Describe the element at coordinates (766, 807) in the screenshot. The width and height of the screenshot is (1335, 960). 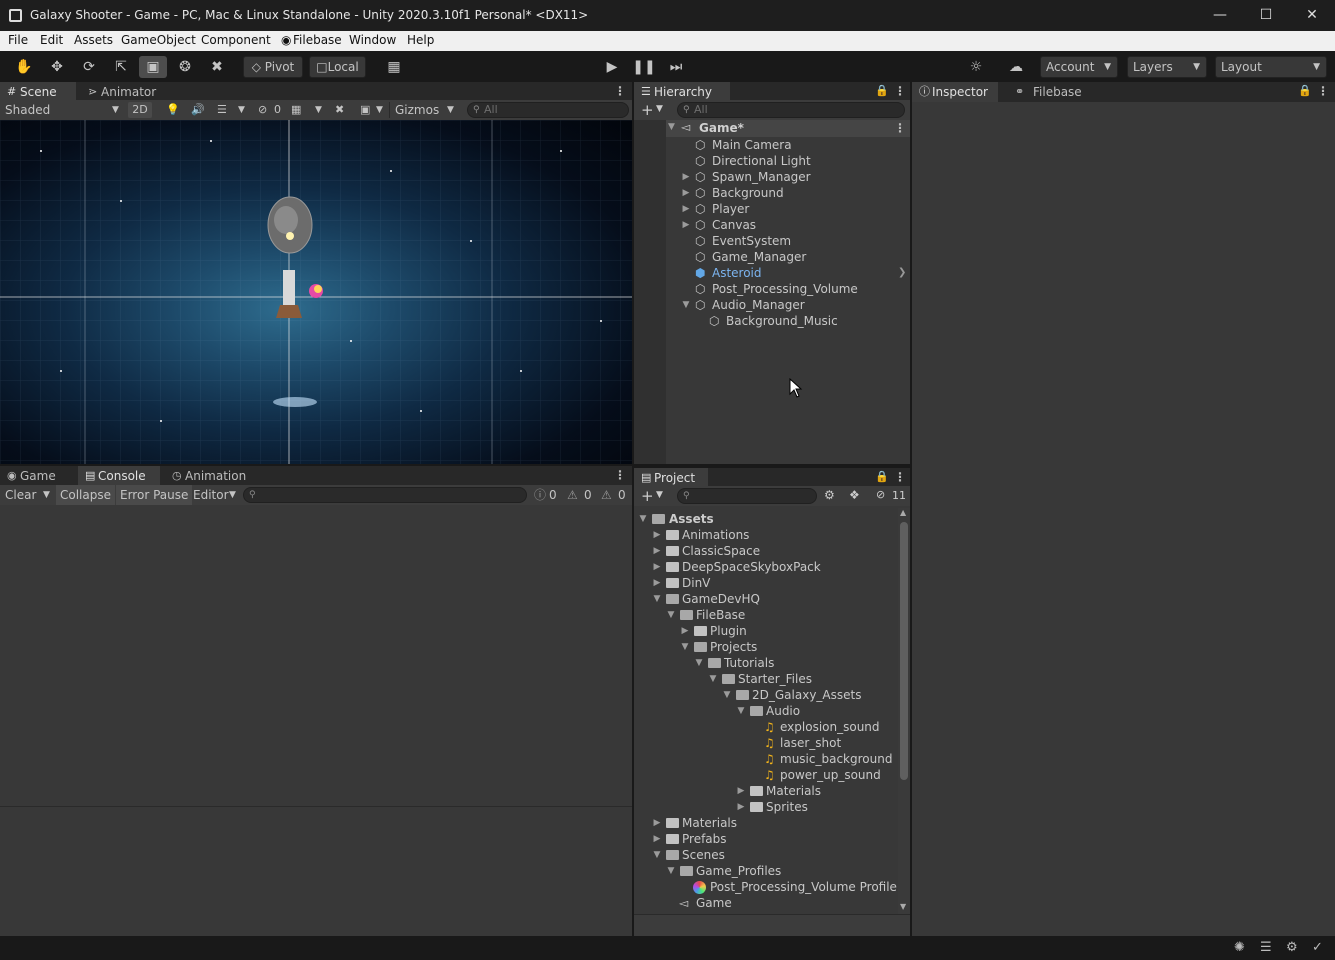
I see `project-item-sprites: ▶ Sprites` at that location.